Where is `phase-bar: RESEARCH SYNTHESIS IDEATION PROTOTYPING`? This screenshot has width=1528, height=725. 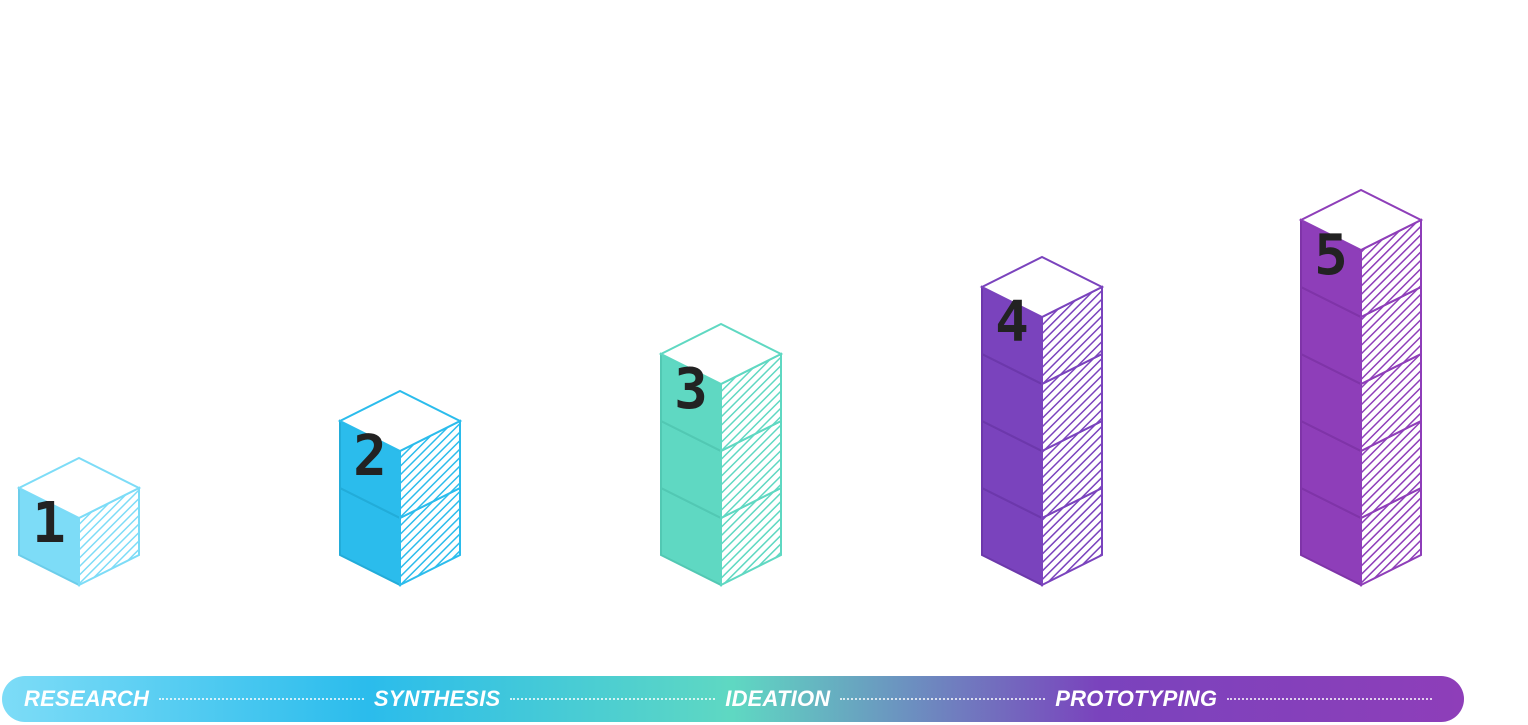
phase-bar: RESEARCH SYNTHESIS IDEATION PROTOTYPING is located at coordinates (733, 699).